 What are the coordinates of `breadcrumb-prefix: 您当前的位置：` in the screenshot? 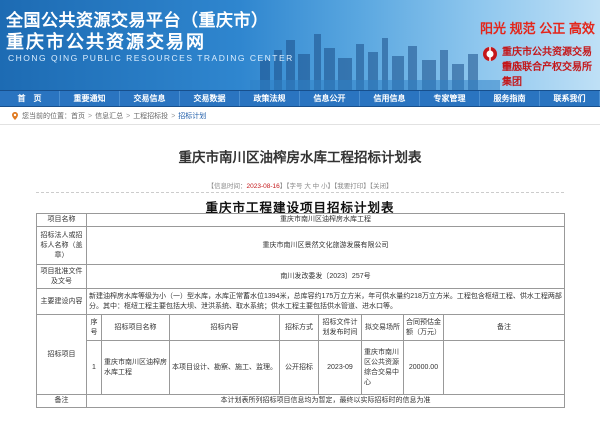 It's located at (46, 116).